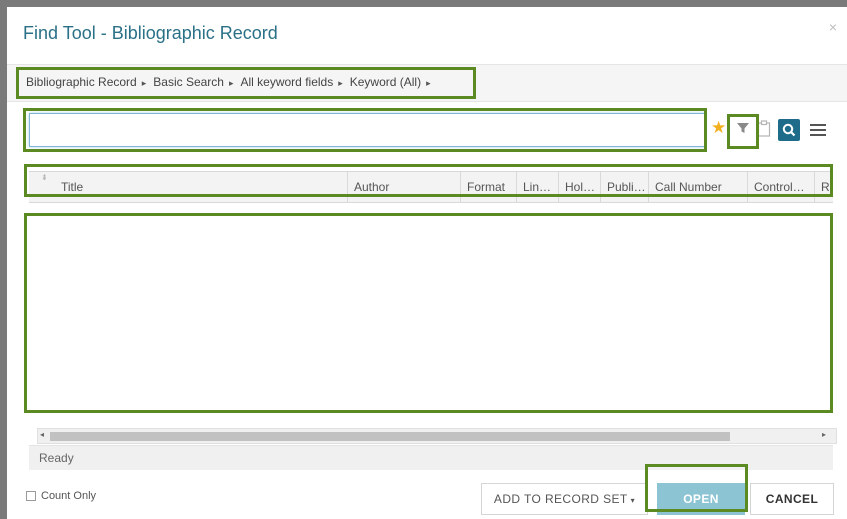  I want to click on scrollbar-thumb, so click(390, 436).